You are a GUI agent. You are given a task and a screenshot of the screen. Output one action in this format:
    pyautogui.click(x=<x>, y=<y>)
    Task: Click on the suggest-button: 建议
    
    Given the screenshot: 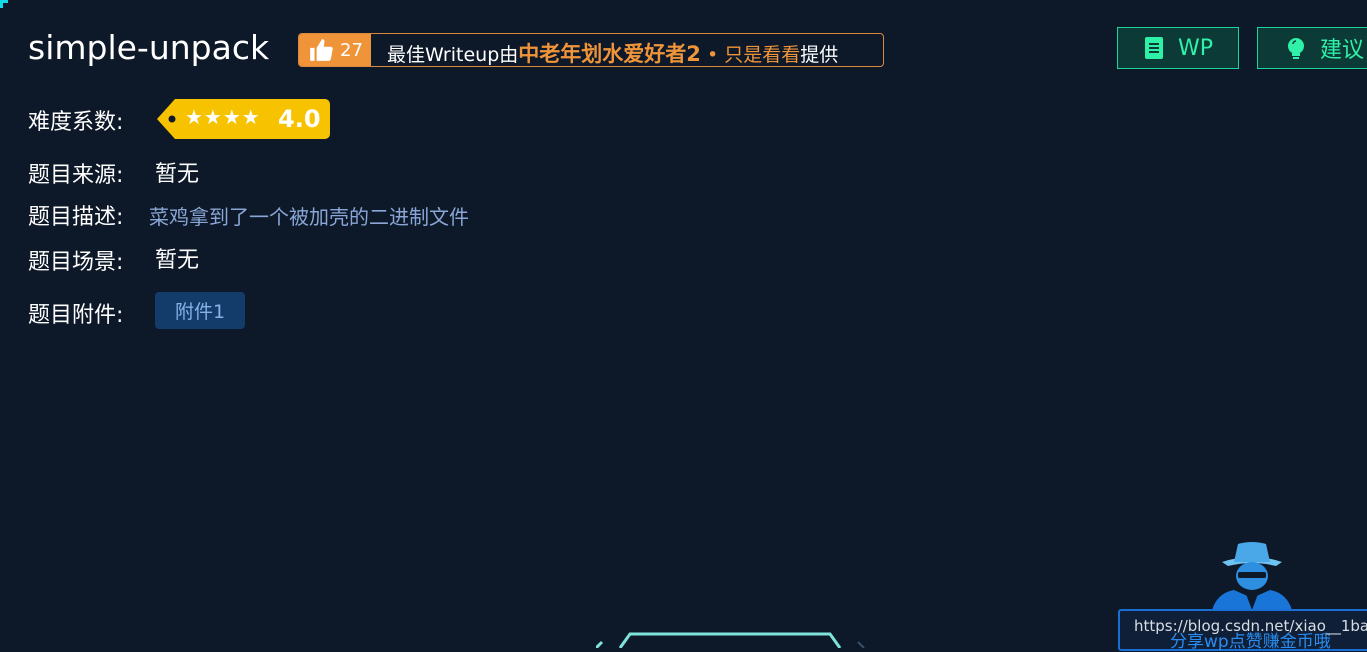 What is the action you would take?
    pyautogui.click(x=1312, y=48)
    